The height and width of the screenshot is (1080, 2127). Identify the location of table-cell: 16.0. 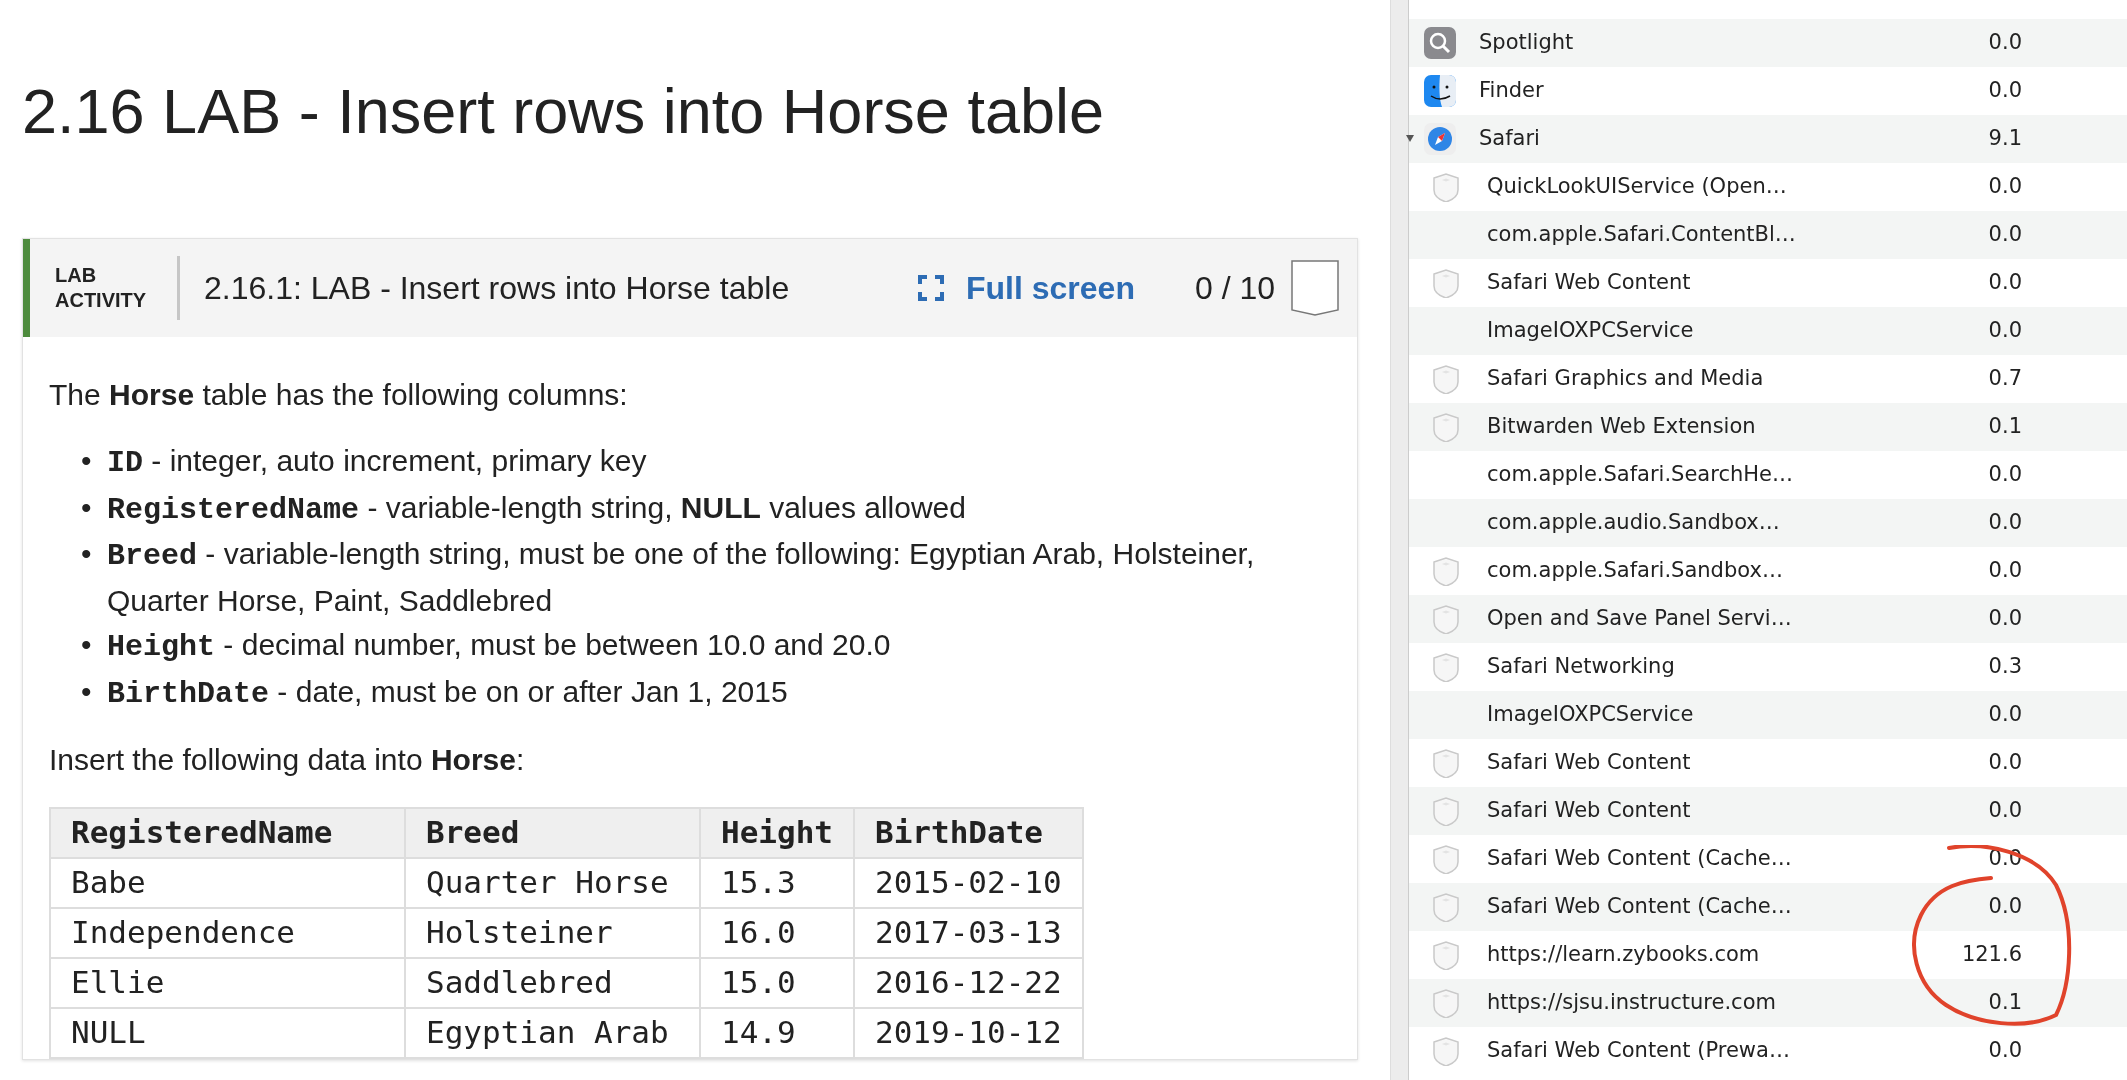
(777, 932).